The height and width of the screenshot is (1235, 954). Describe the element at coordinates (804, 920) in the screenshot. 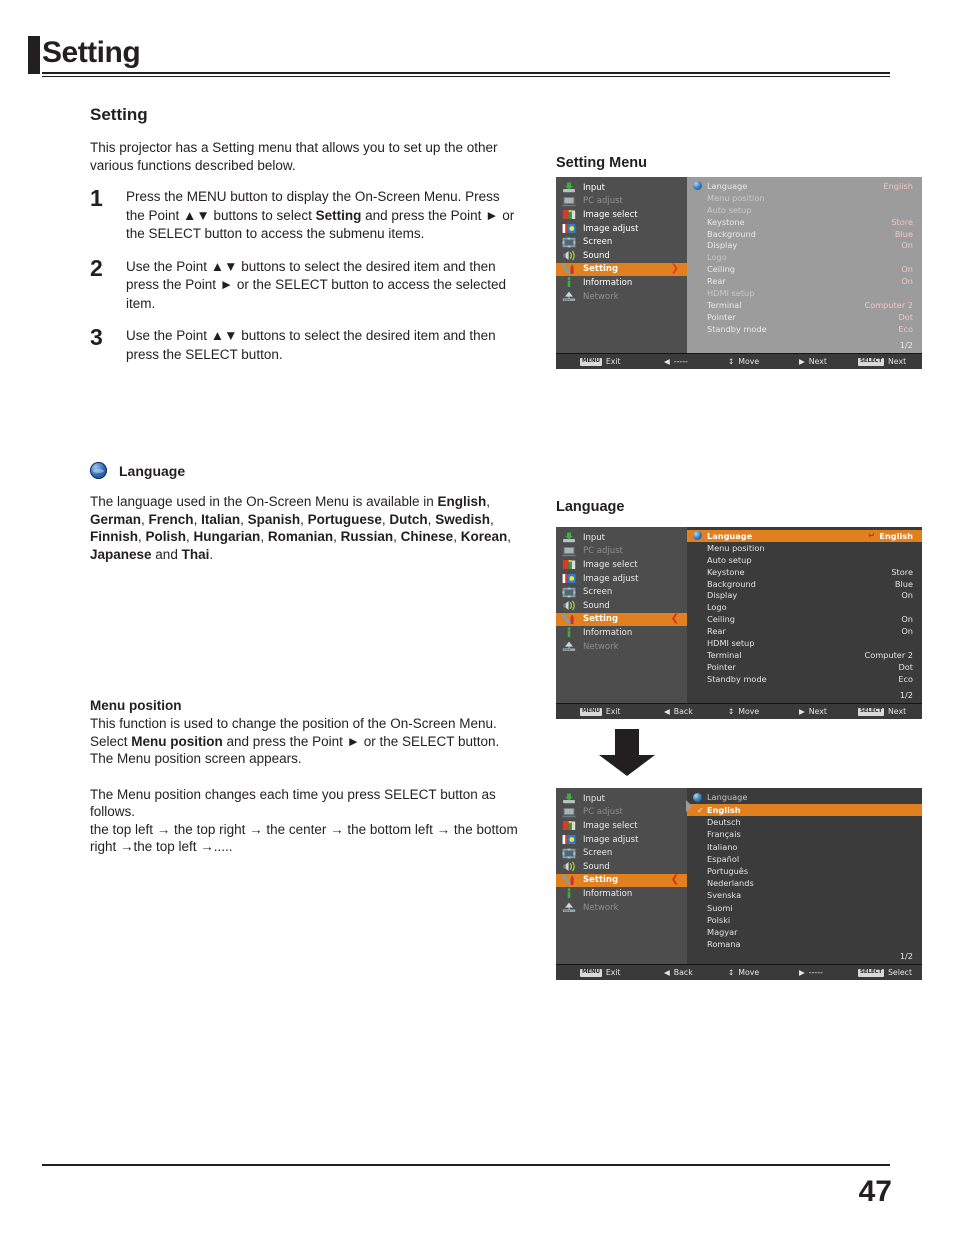

I see `language-list-item: Polski` at that location.